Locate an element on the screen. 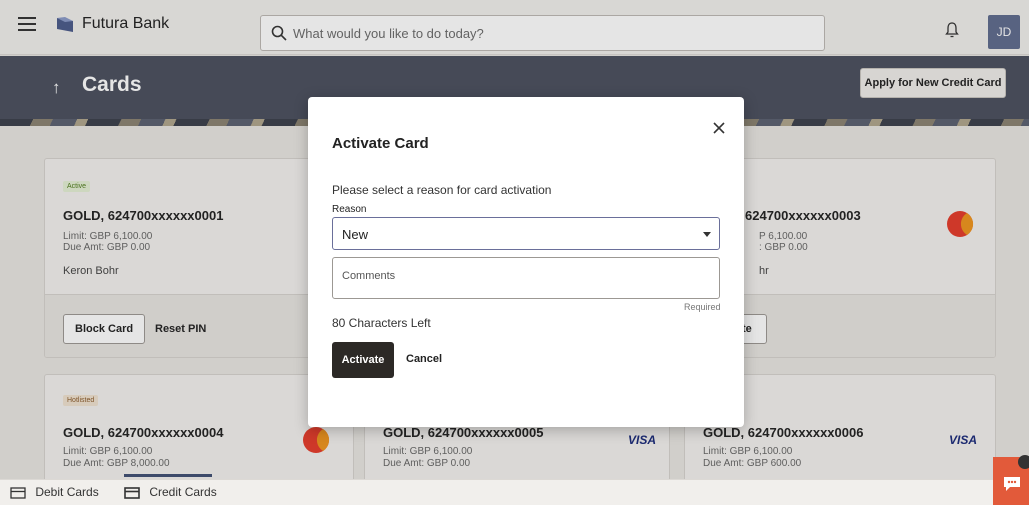  reason-selected-value: New is located at coordinates (355, 234).